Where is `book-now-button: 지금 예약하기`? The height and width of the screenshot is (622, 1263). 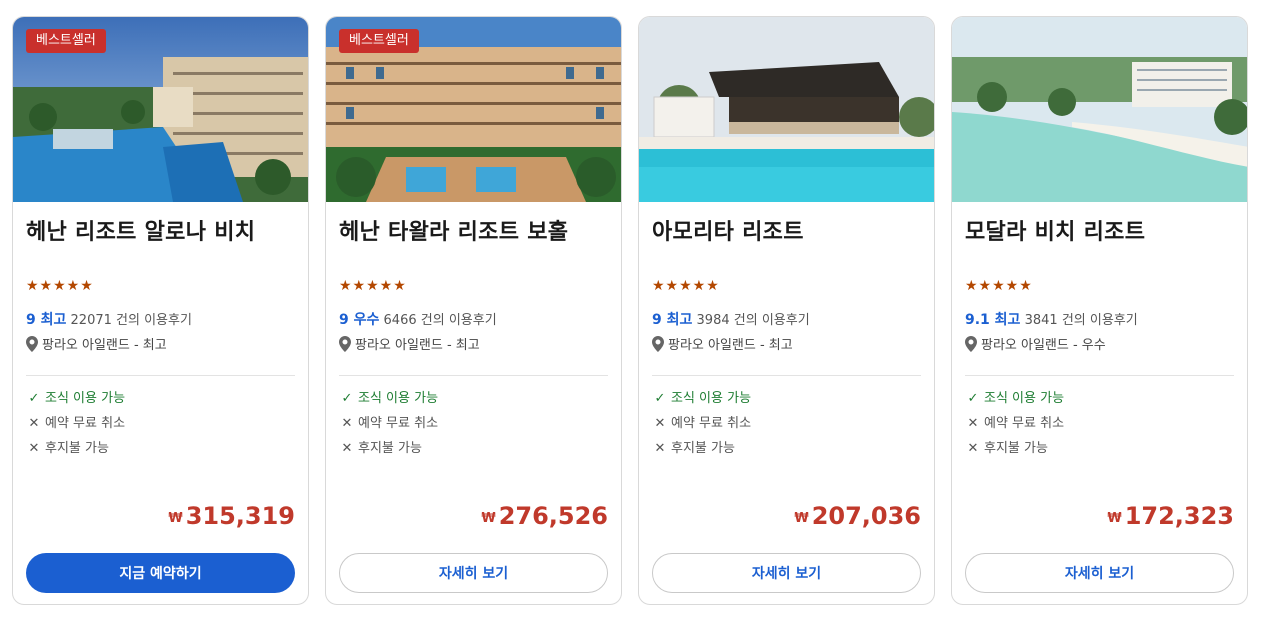 book-now-button: 지금 예약하기 is located at coordinates (160, 573).